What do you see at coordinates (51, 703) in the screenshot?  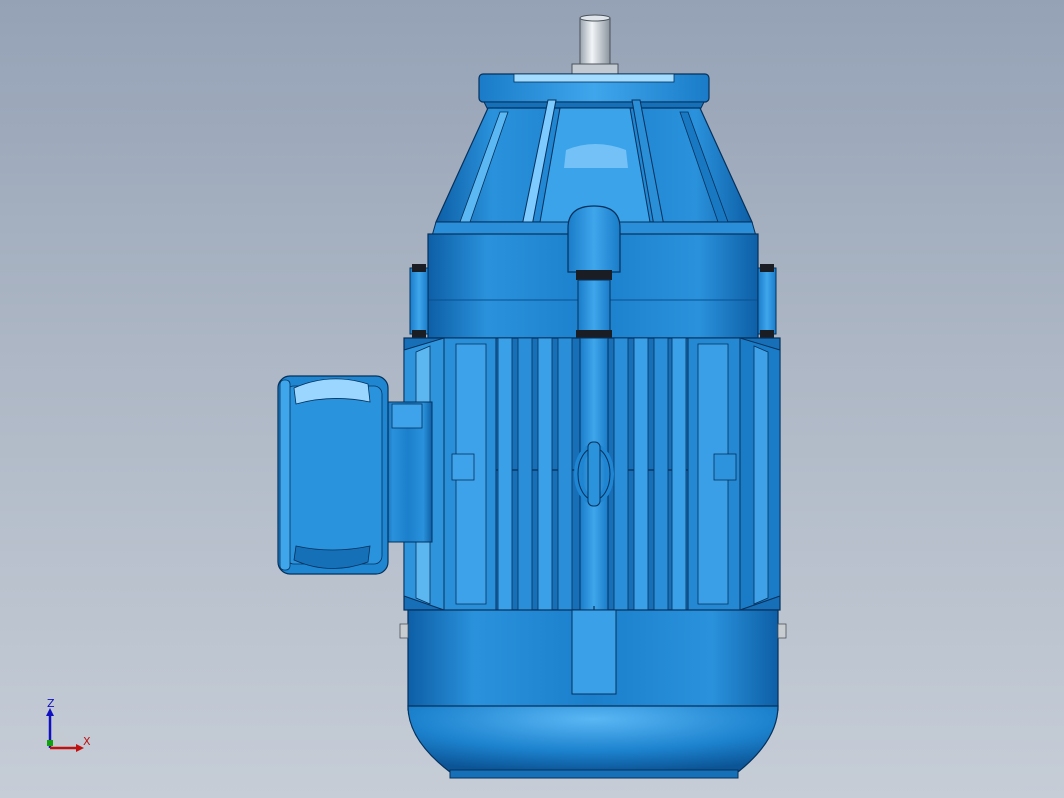 I see `axis-z-label: Z` at bounding box center [51, 703].